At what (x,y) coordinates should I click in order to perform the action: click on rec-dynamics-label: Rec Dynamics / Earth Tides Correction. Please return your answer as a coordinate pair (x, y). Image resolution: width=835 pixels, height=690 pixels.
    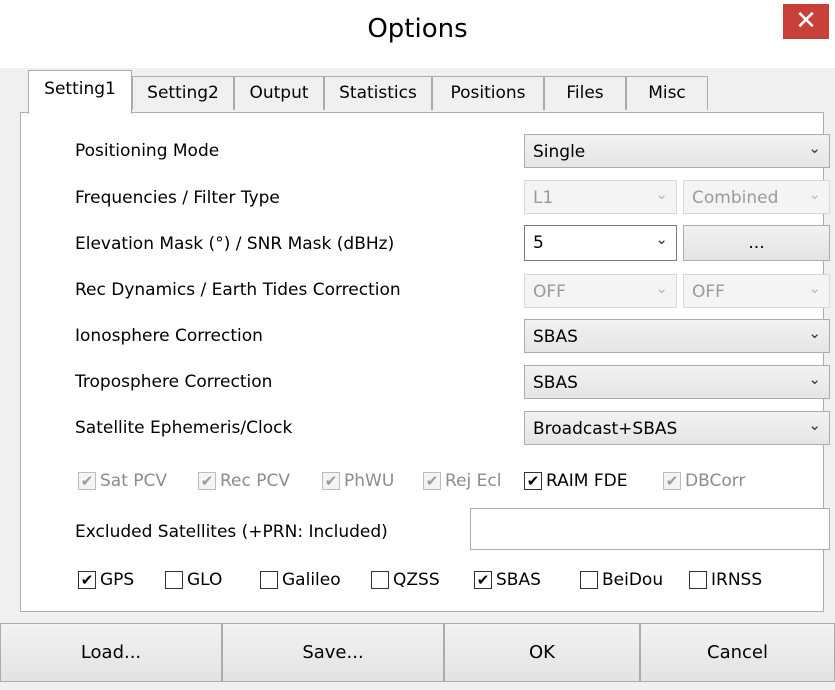
    Looking at the image, I should click on (238, 290).